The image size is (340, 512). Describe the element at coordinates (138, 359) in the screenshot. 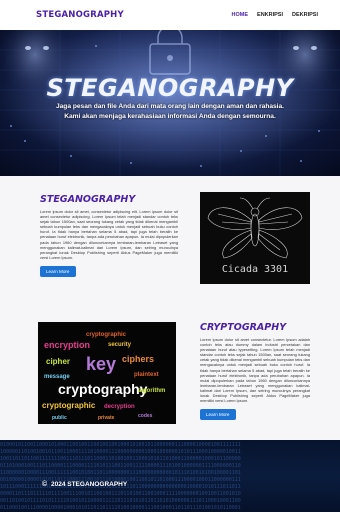

I see `word-cloud-word: ciphers` at that location.